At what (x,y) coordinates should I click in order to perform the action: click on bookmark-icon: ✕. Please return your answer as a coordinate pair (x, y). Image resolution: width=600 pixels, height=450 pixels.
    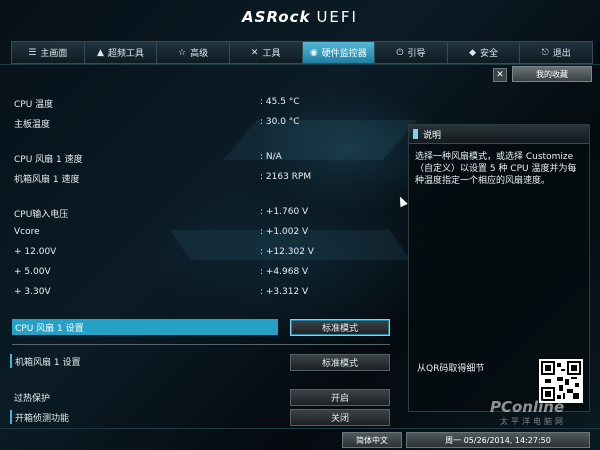
    Looking at the image, I should click on (500, 75).